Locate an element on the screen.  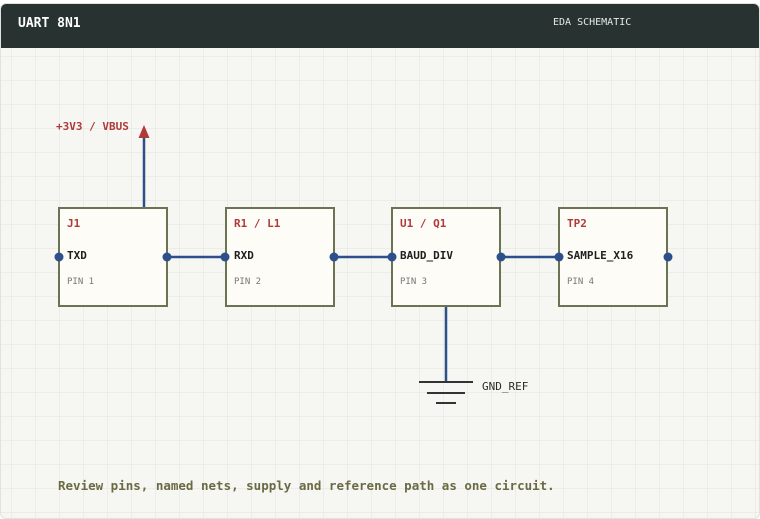
component-signal: SAMPLE_X16 is located at coordinates (600, 255).